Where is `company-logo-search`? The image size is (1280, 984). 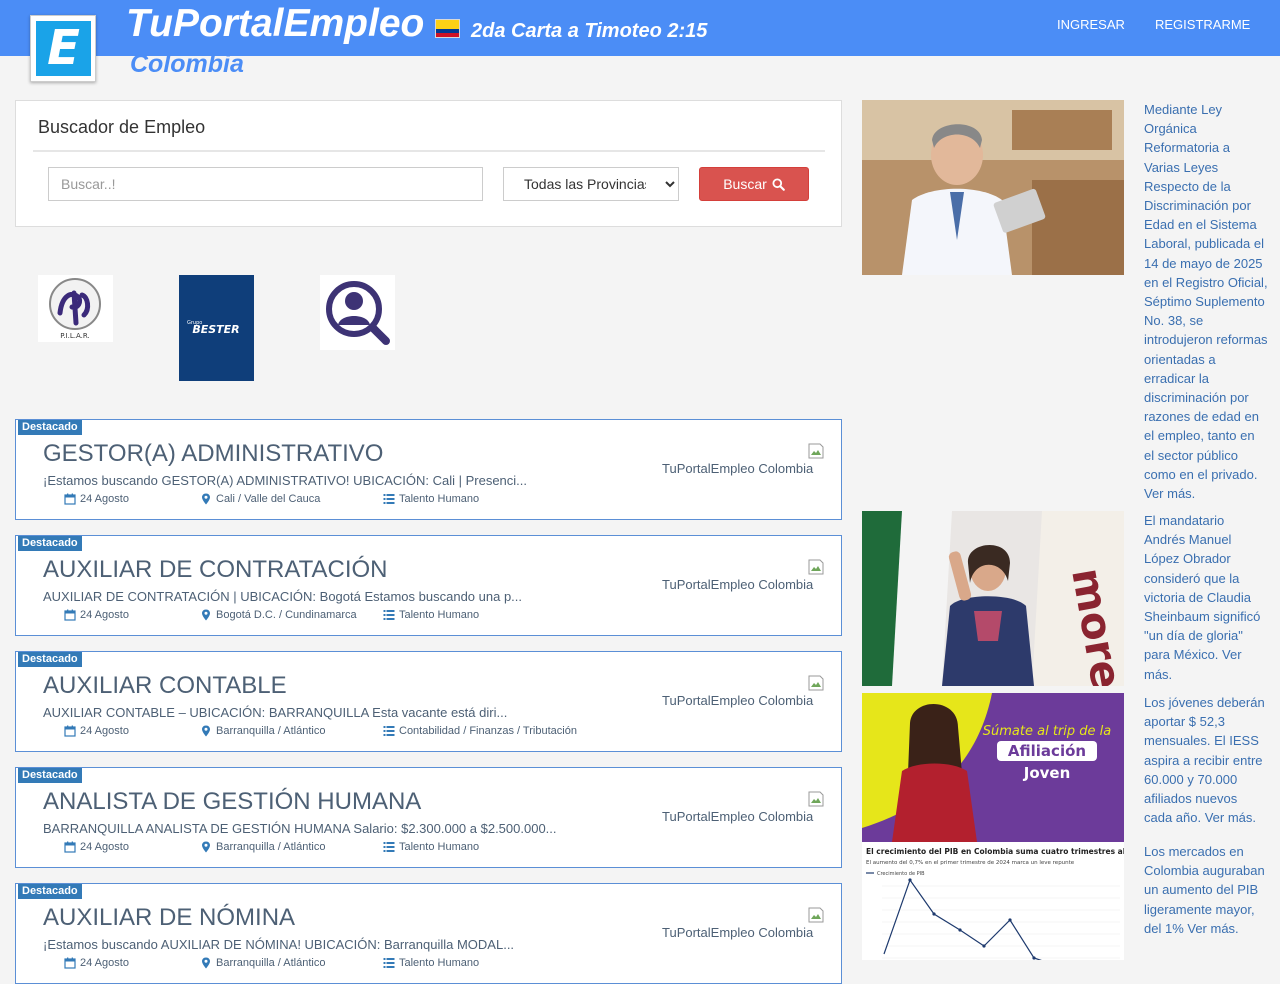
company-logo-search is located at coordinates (357, 312).